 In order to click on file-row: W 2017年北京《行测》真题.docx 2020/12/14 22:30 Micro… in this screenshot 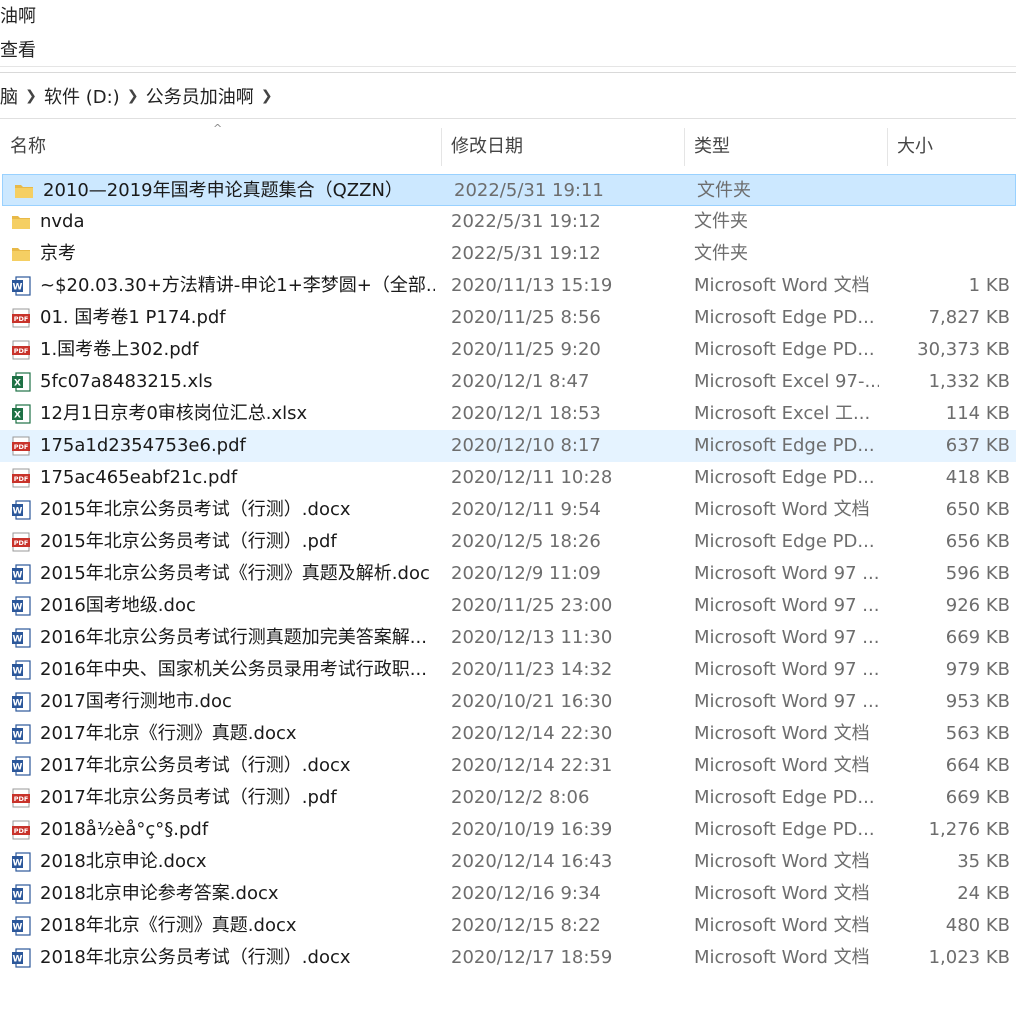, I will do `click(508, 734)`.